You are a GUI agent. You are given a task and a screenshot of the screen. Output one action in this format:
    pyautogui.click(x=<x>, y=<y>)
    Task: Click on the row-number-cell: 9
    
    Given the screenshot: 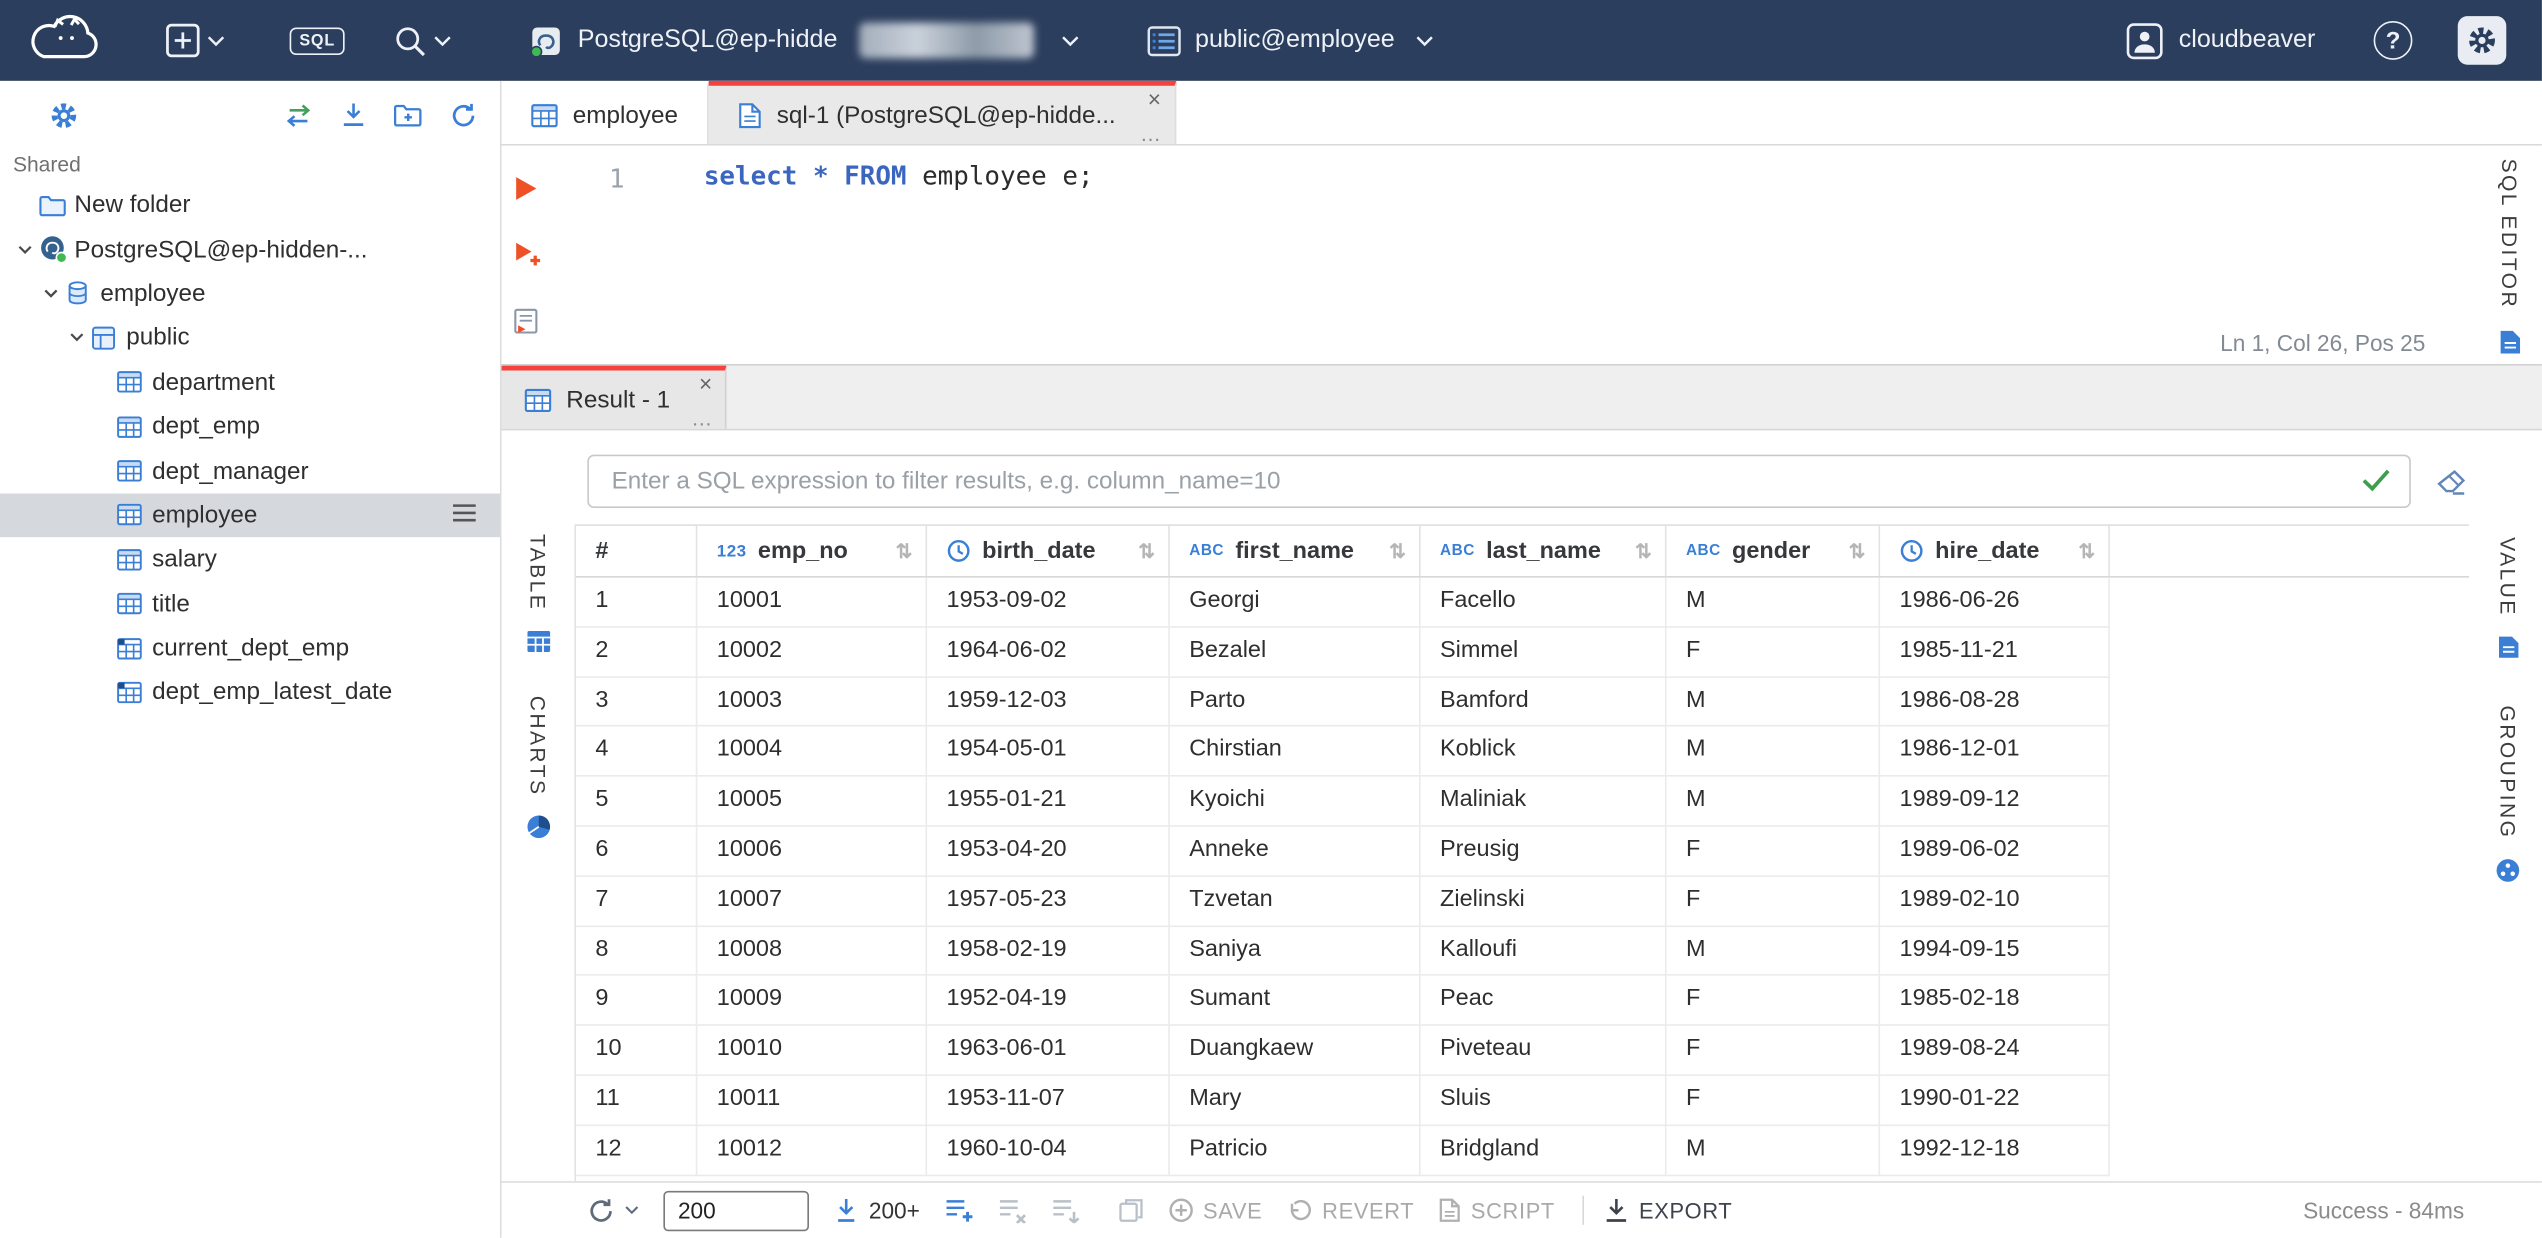 What is the action you would take?
    pyautogui.click(x=637, y=1001)
    